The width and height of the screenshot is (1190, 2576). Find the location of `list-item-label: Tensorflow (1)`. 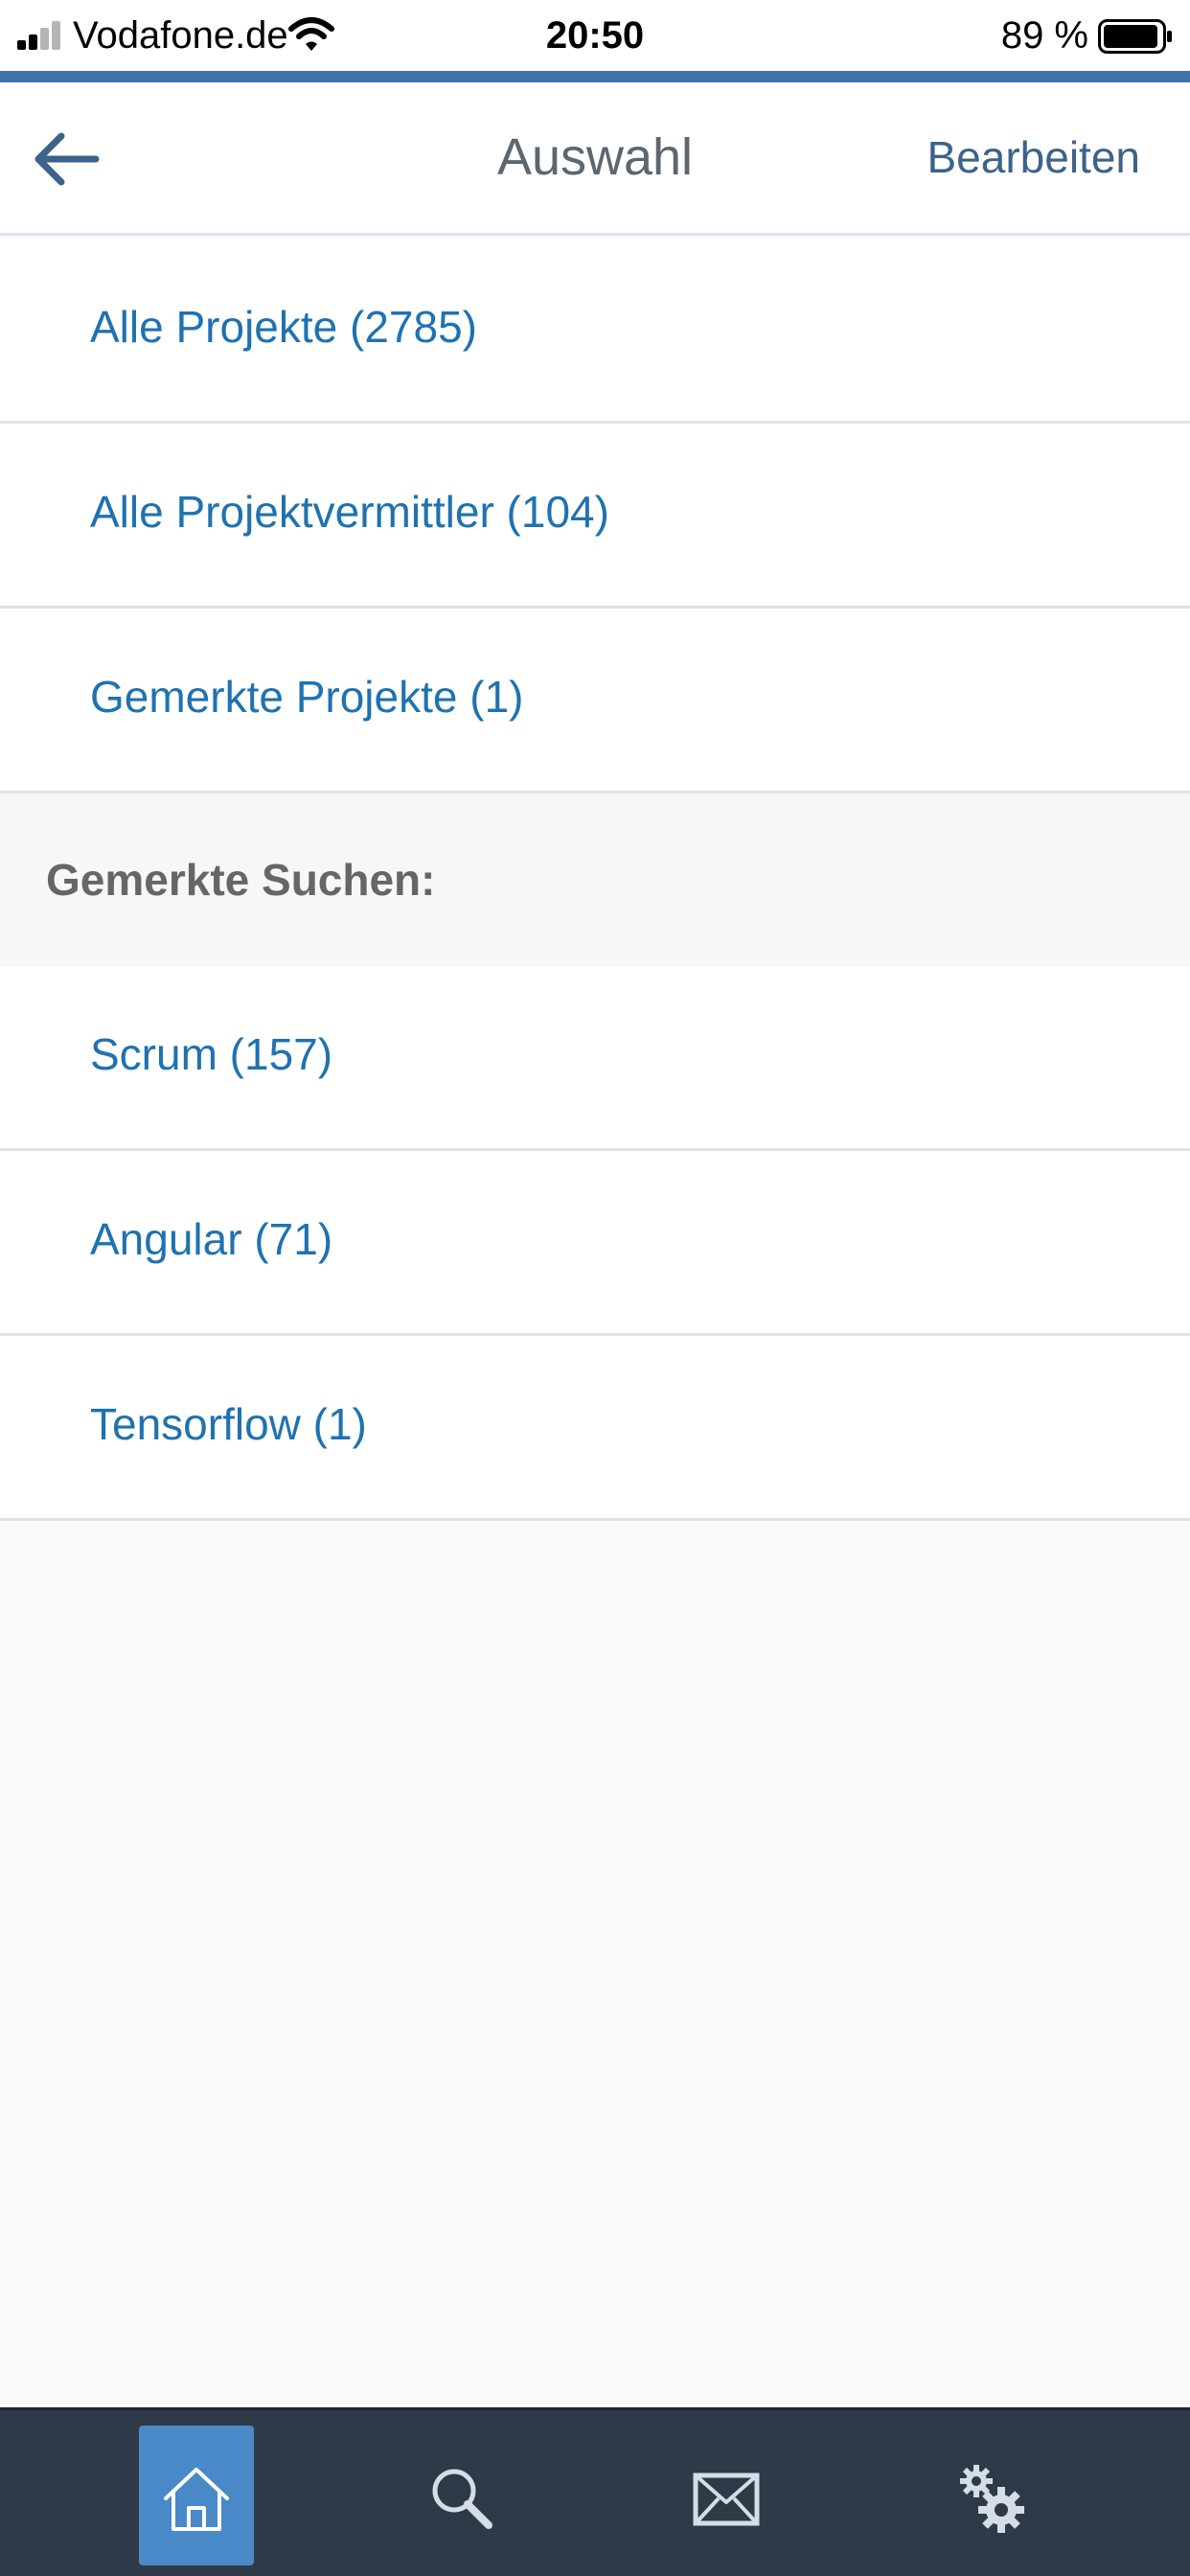

list-item-label: Tensorflow (1) is located at coordinates (229, 1424).